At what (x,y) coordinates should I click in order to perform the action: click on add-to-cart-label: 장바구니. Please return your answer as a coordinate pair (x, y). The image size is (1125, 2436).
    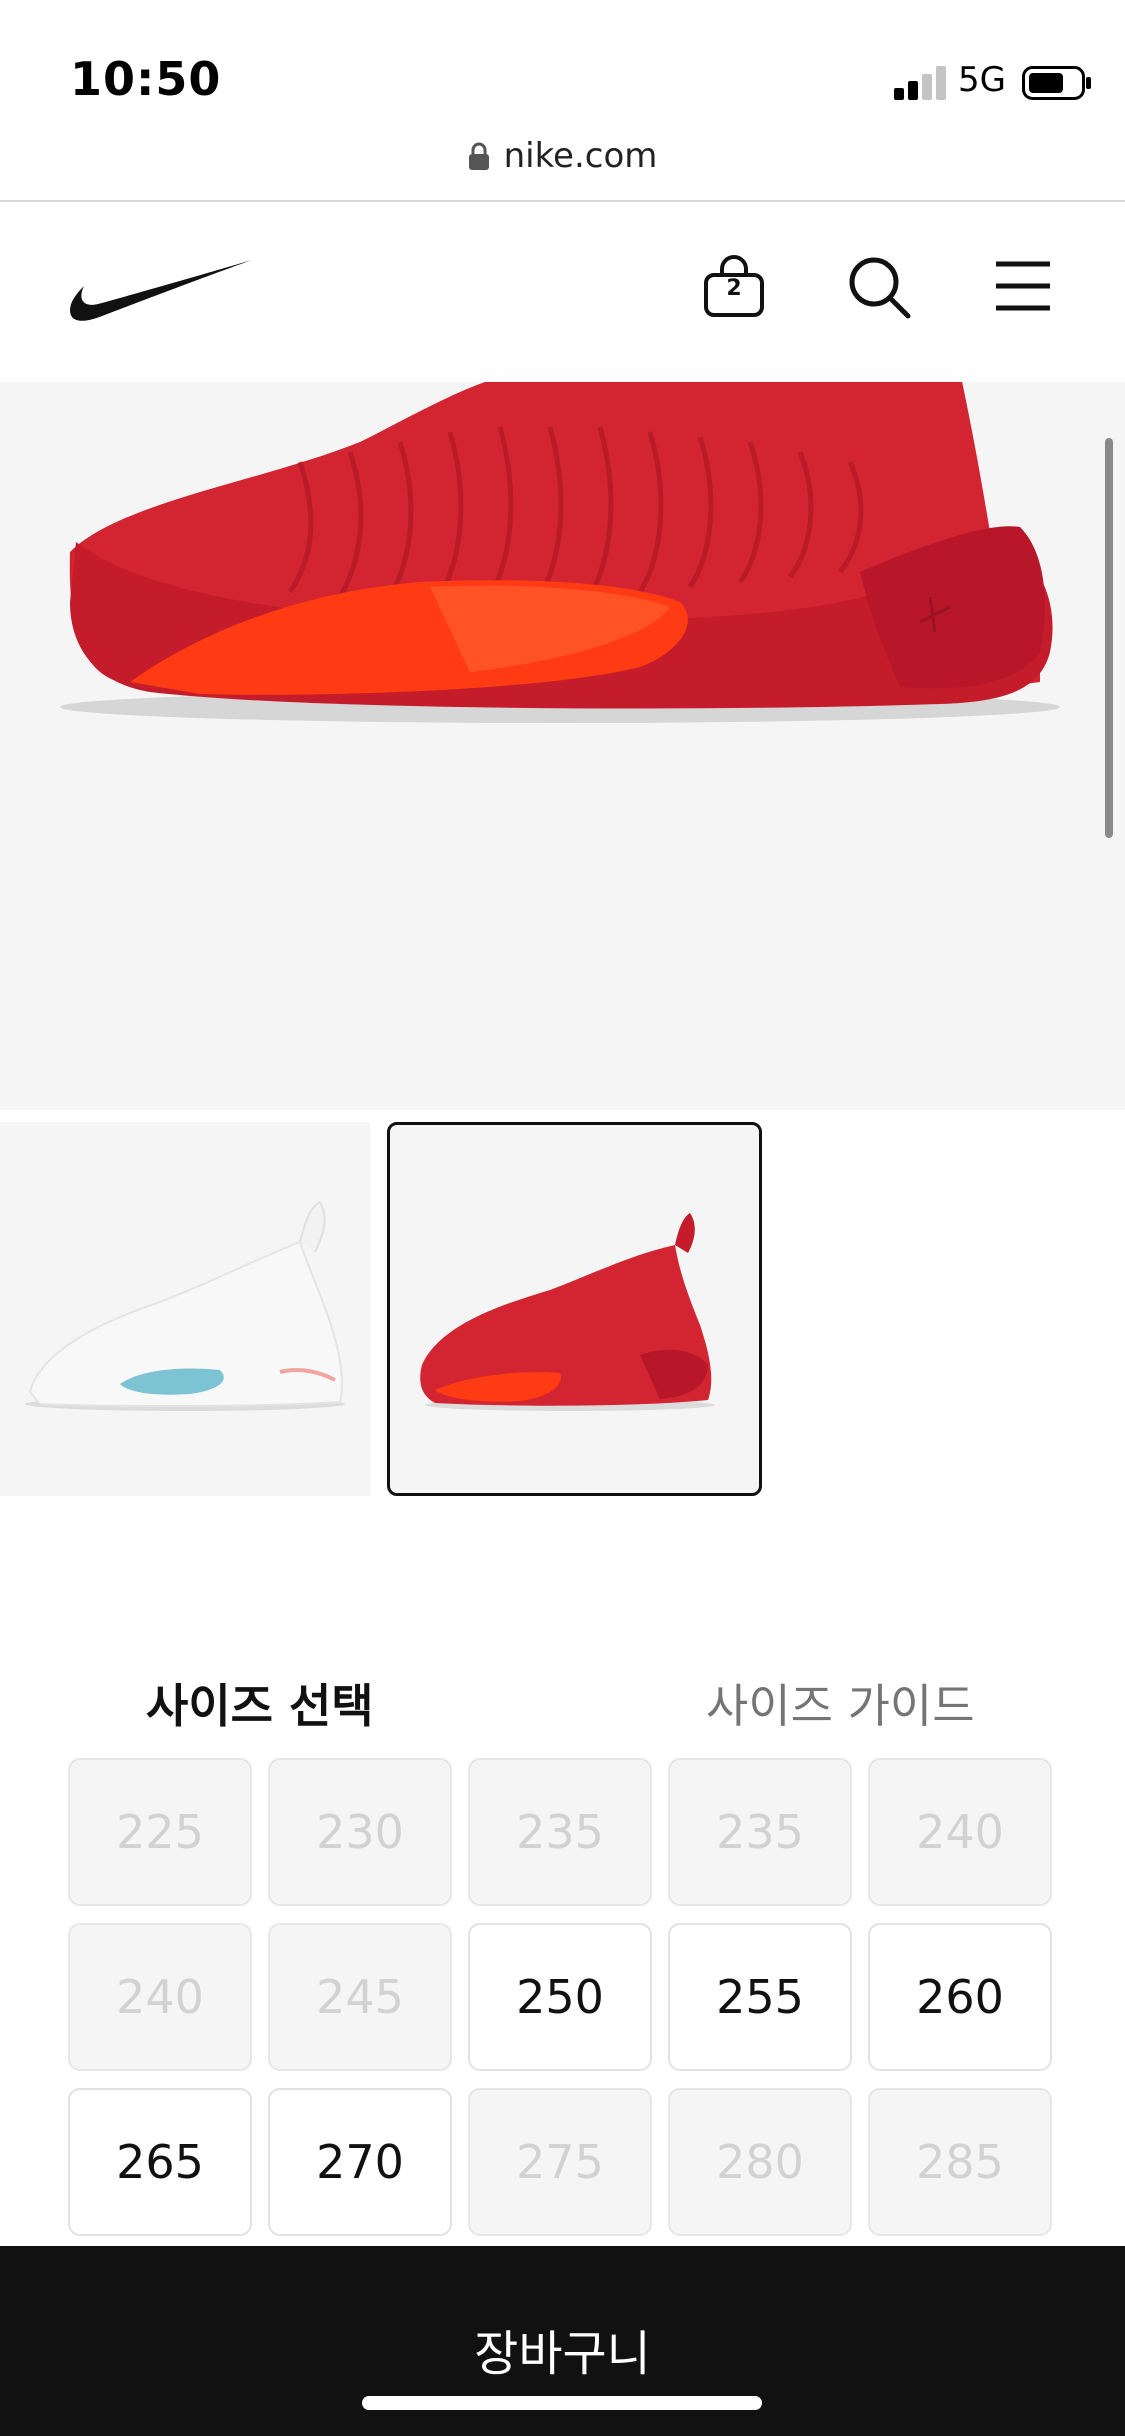
    Looking at the image, I should click on (562, 2354).